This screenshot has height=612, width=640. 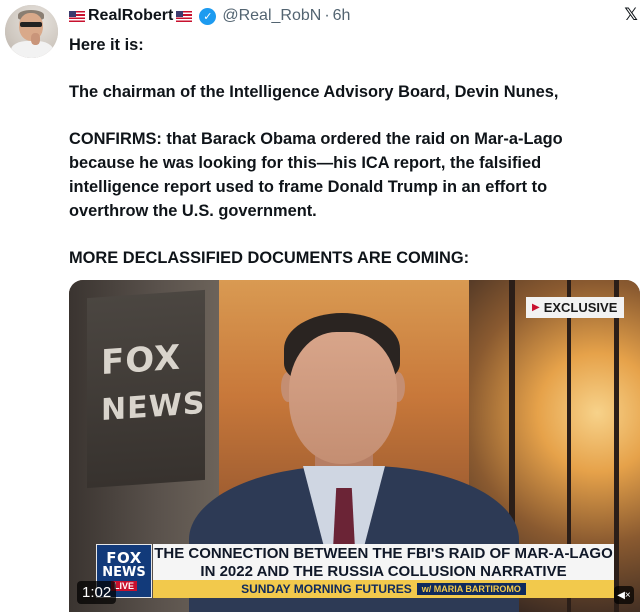 What do you see at coordinates (97, 592) in the screenshot?
I see `video-duration: 1:02` at bounding box center [97, 592].